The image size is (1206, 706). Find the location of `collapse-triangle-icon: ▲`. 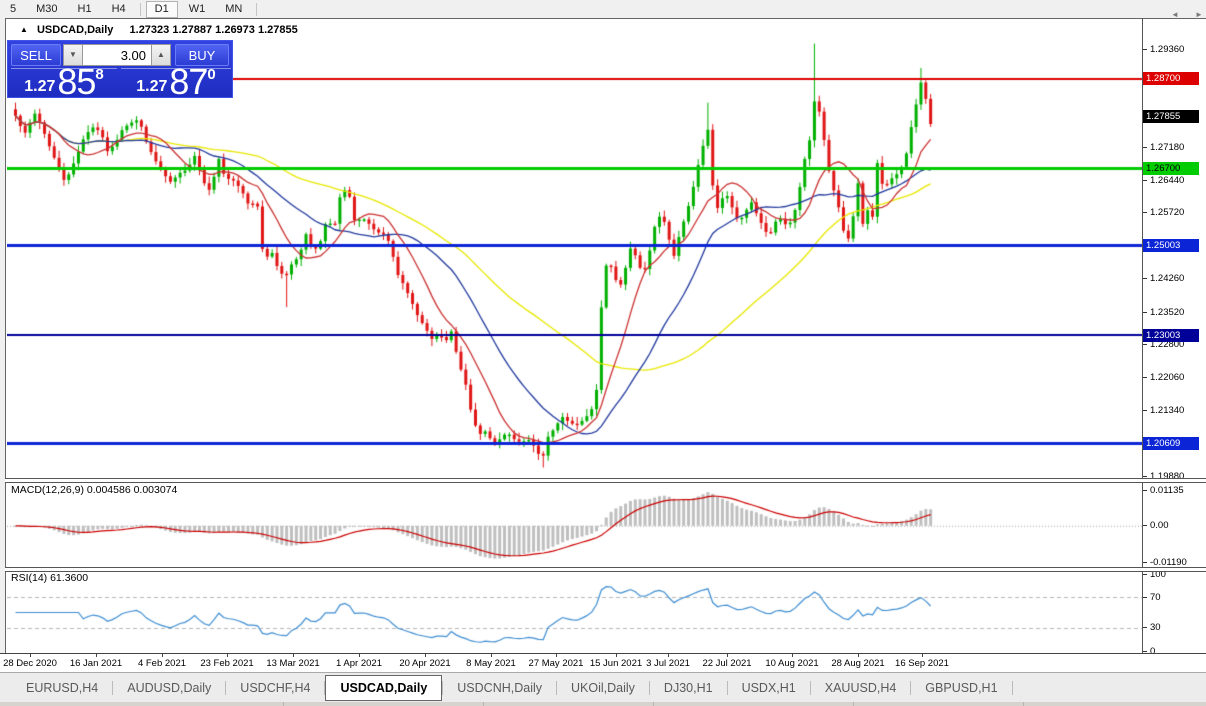

collapse-triangle-icon: ▲ is located at coordinates (24, 29).